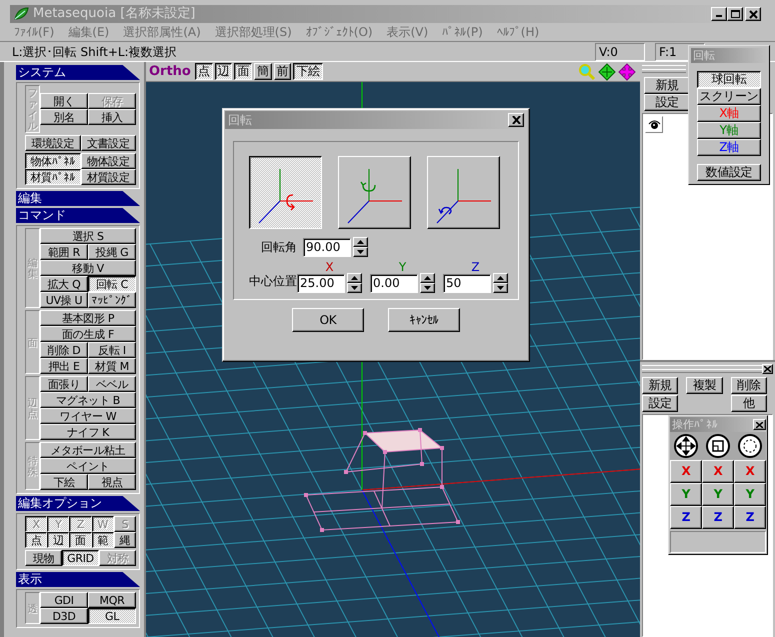 The height and width of the screenshot is (637, 775). What do you see at coordinates (308, 71) in the screenshot?
I see `view-toggle-button: 下絵` at bounding box center [308, 71].